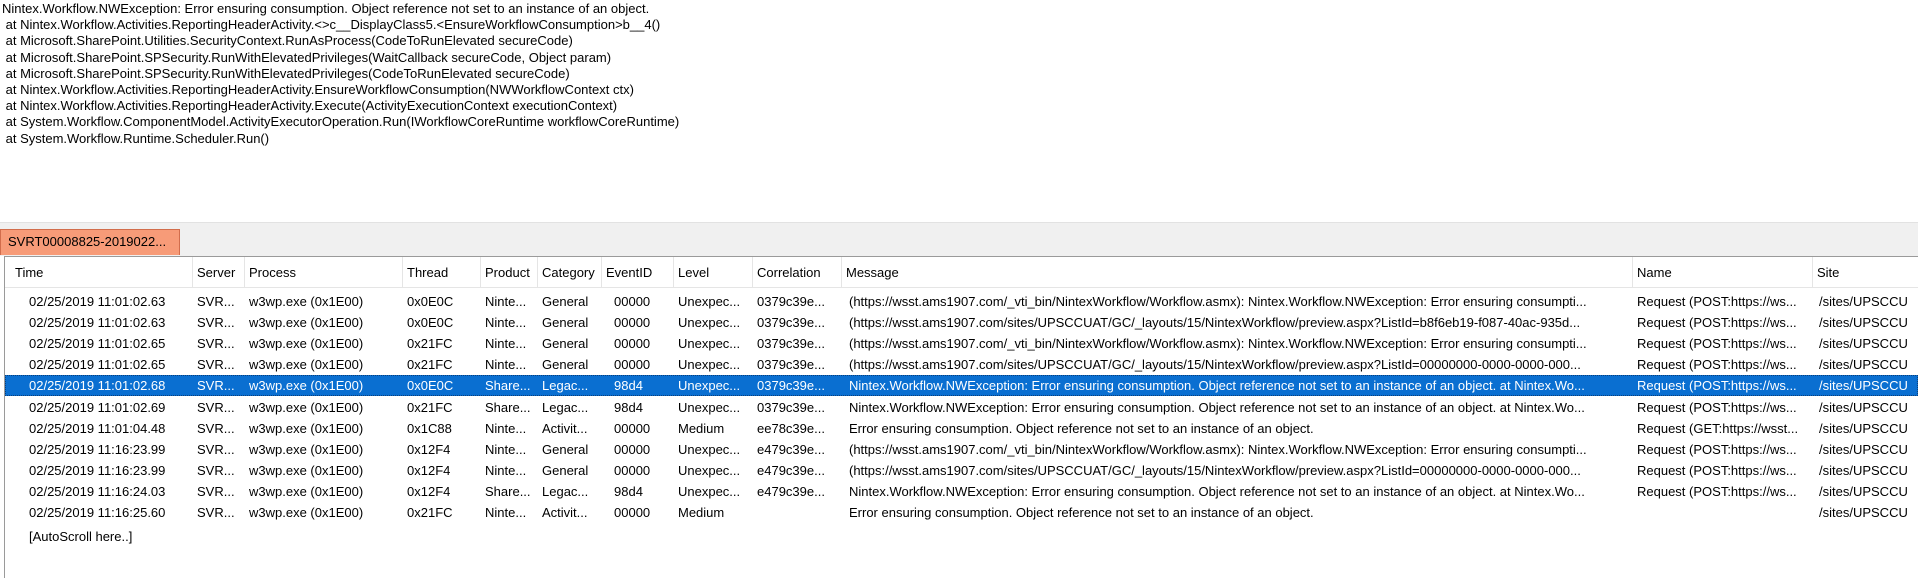  I want to click on cell-thread: 0x12F4, so click(429, 470).